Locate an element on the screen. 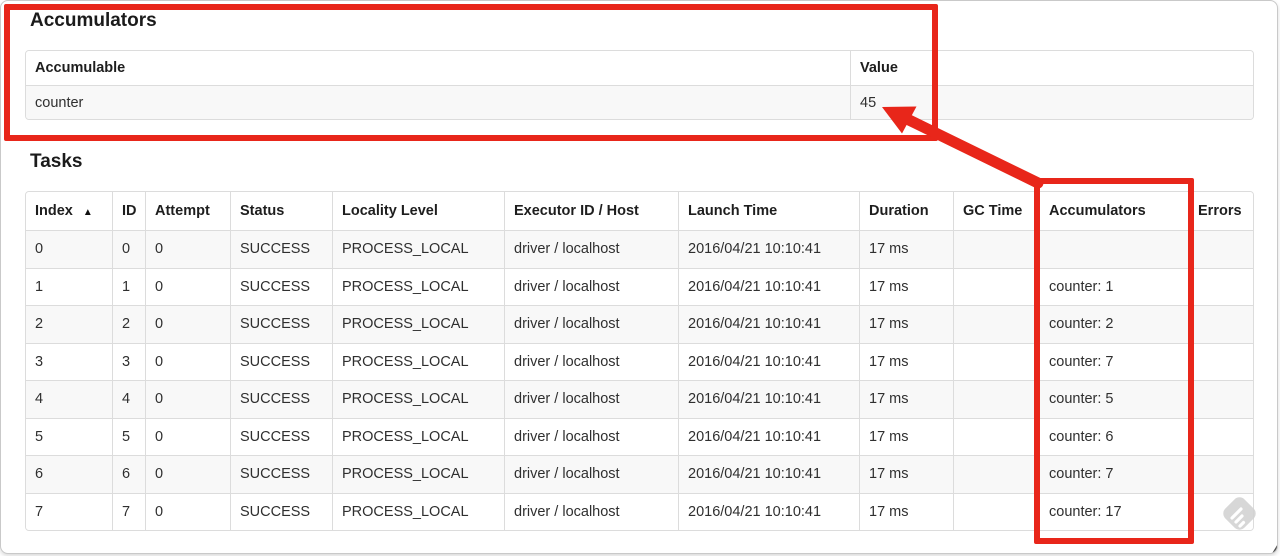 Image resolution: width=1280 pixels, height=556 pixels. col-header-status: Status is located at coordinates (281, 211).